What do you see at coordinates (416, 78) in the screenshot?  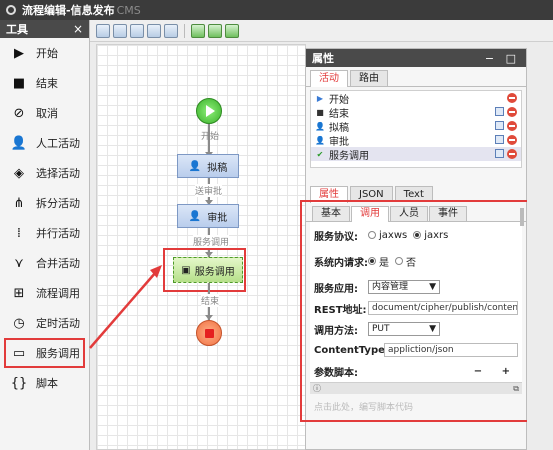 I see `activity-tabs: 活动 路由` at bounding box center [416, 78].